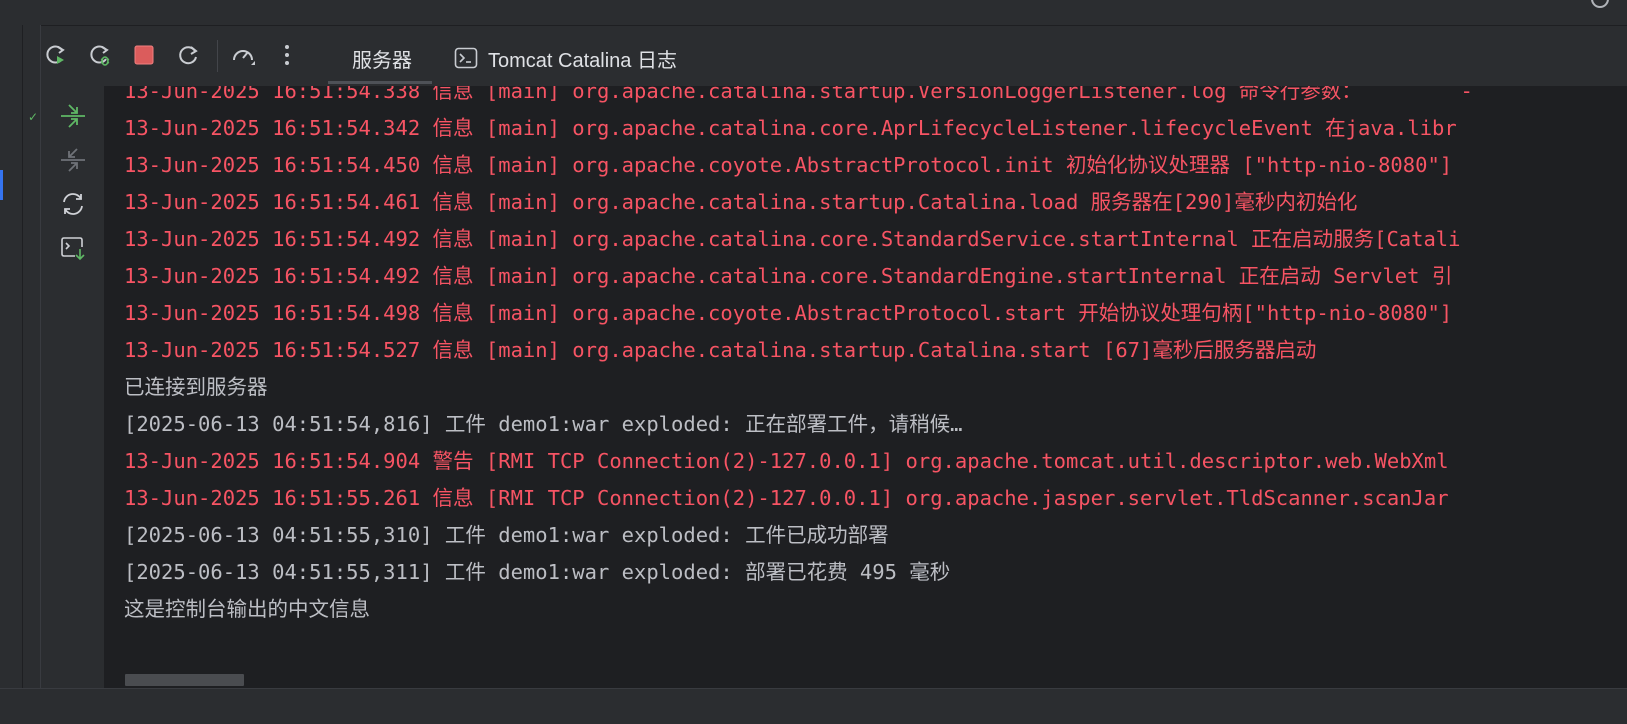 This screenshot has height=724, width=1627. Describe the element at coordinates (72, 401) in the screenshot. I see `console-actions-strip` at that location.